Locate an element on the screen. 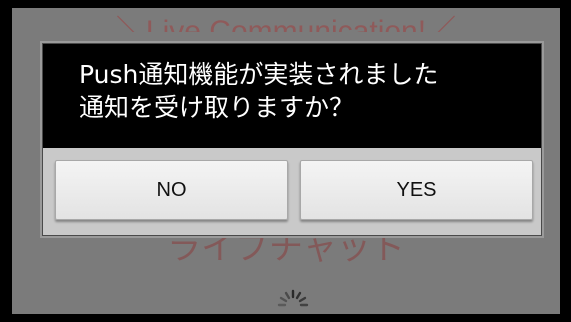 The width and height of the screenshot is (571, 322). background-tagline: ＼Live Communication!／ is located at coordinates (286, 23).